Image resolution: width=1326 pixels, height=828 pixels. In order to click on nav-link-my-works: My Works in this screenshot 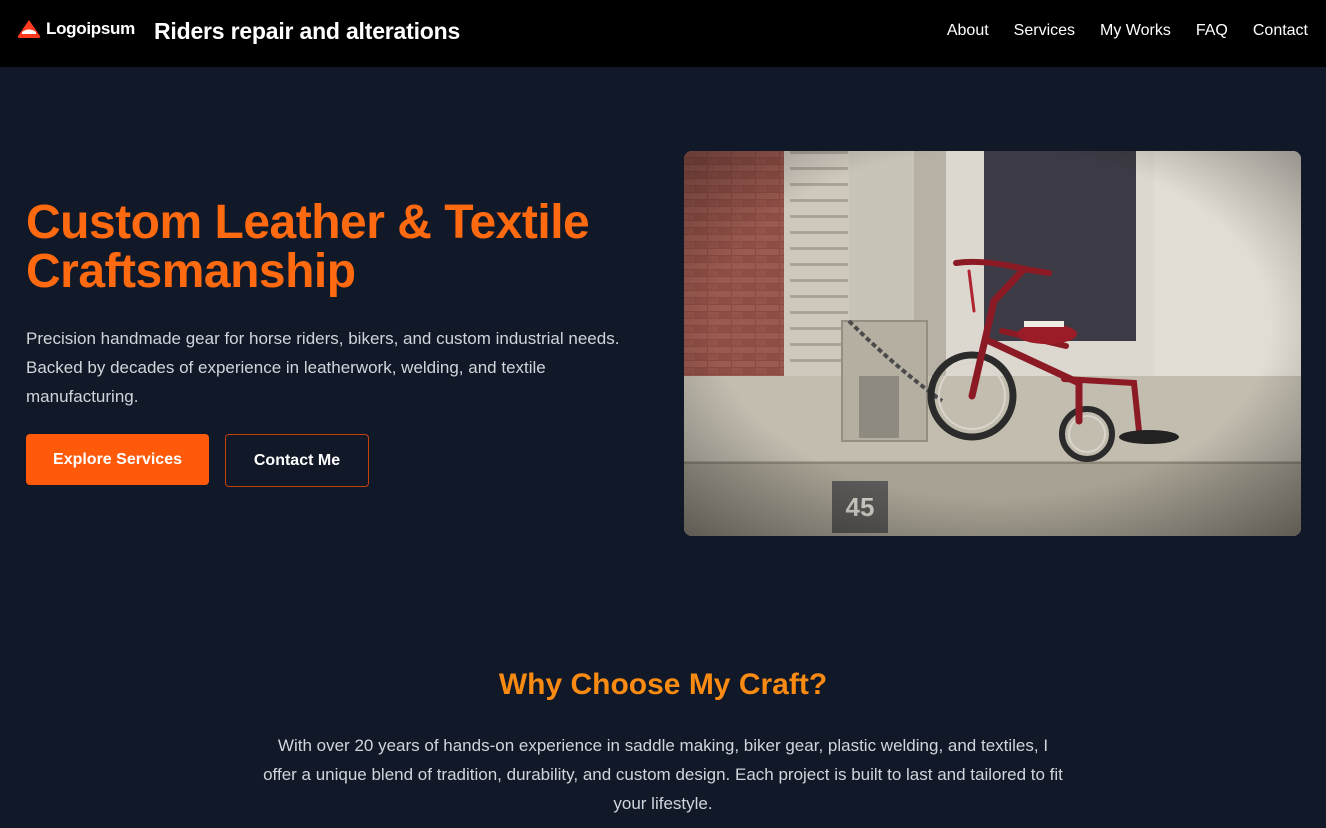, I will do `click(1135, 31)`.